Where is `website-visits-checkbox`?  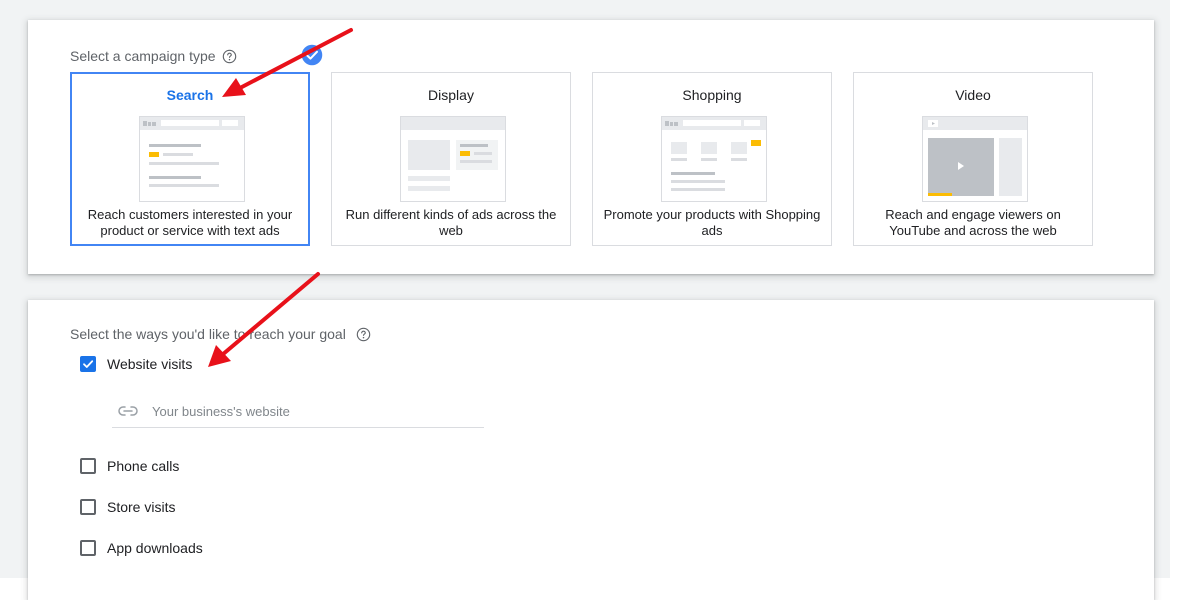 website-visits-checkbox is located at coordinates (88, 364).